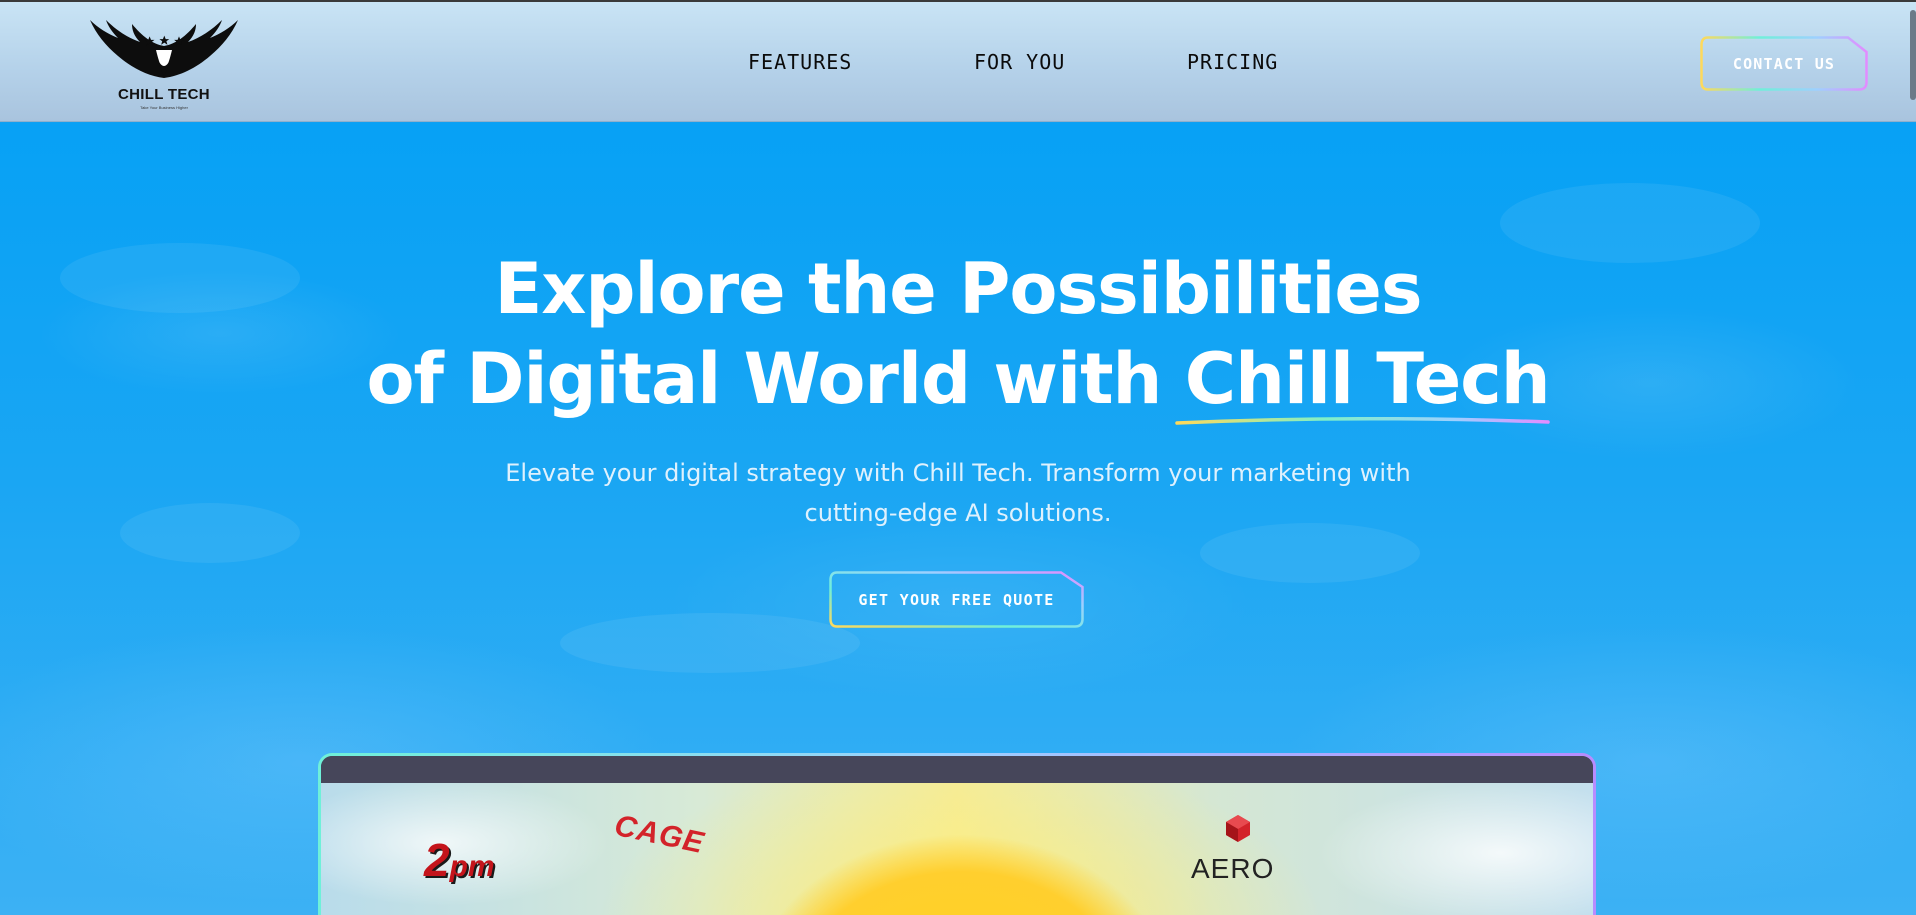 This screenshot has width=1916, height=915. I want to click on eagle-logo-icon, so click(164, 49).